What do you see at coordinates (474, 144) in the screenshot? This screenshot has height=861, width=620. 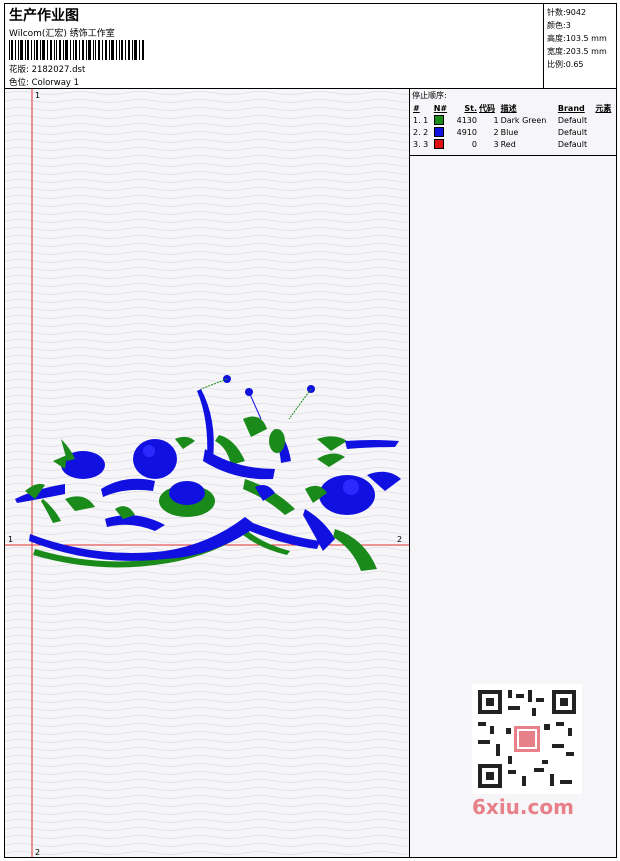 I see `row-stitches: 0` at bounding box center [474, 144].